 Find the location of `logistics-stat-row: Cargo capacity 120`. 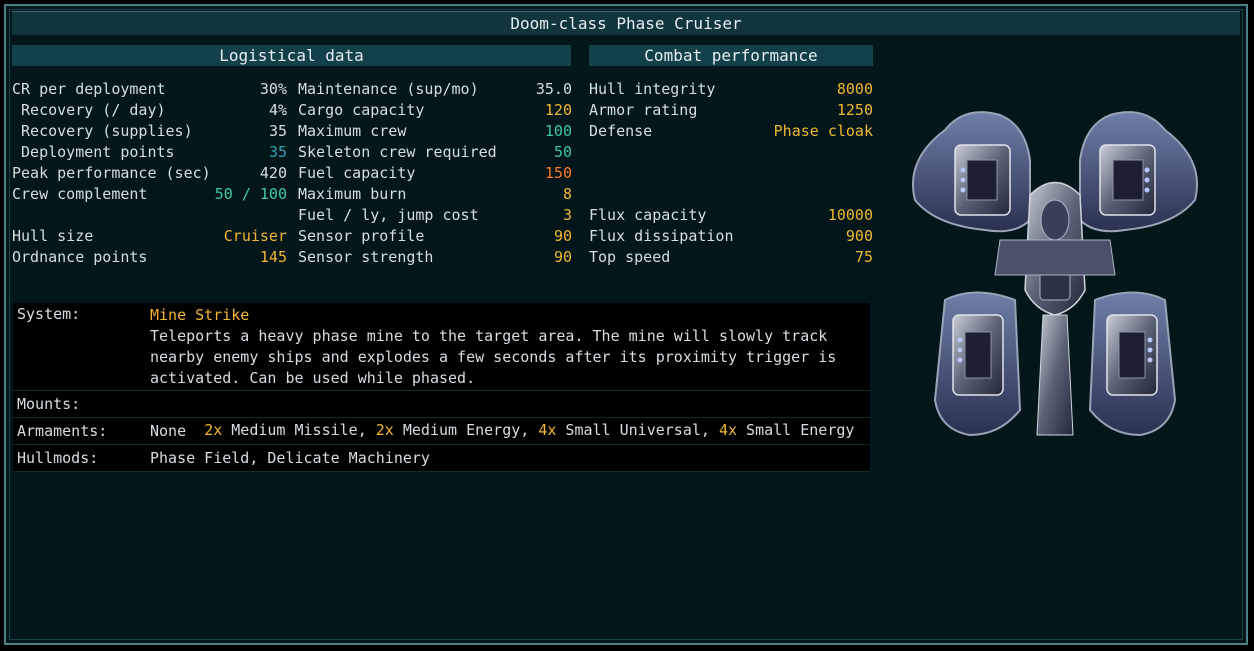

logistics-stat-row: Cargo capacity 120 is located at coordinates (435, 110).